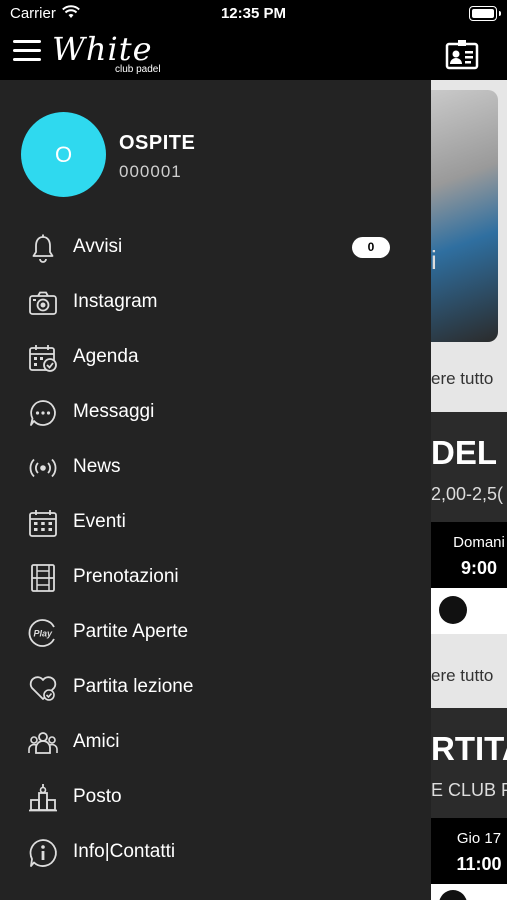 The image size is (507, 900). I want to click on menu-item-info-contatti: Info|Contatti, so click(215, 852).